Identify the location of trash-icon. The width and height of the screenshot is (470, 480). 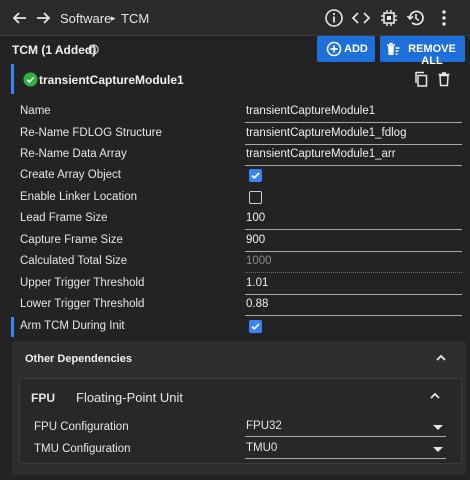
(444, 79).